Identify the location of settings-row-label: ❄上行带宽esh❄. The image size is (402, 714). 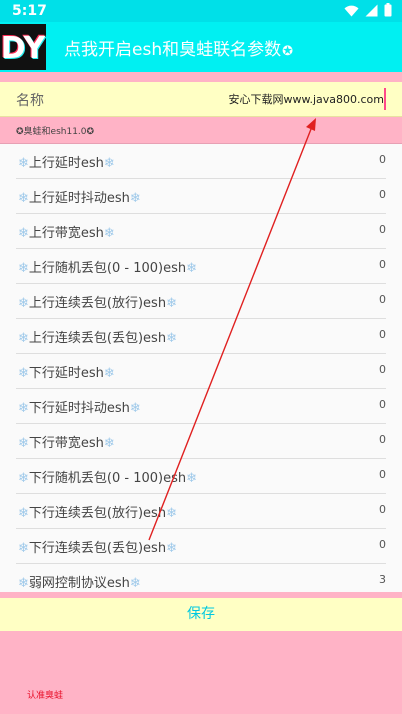
(66, 231).